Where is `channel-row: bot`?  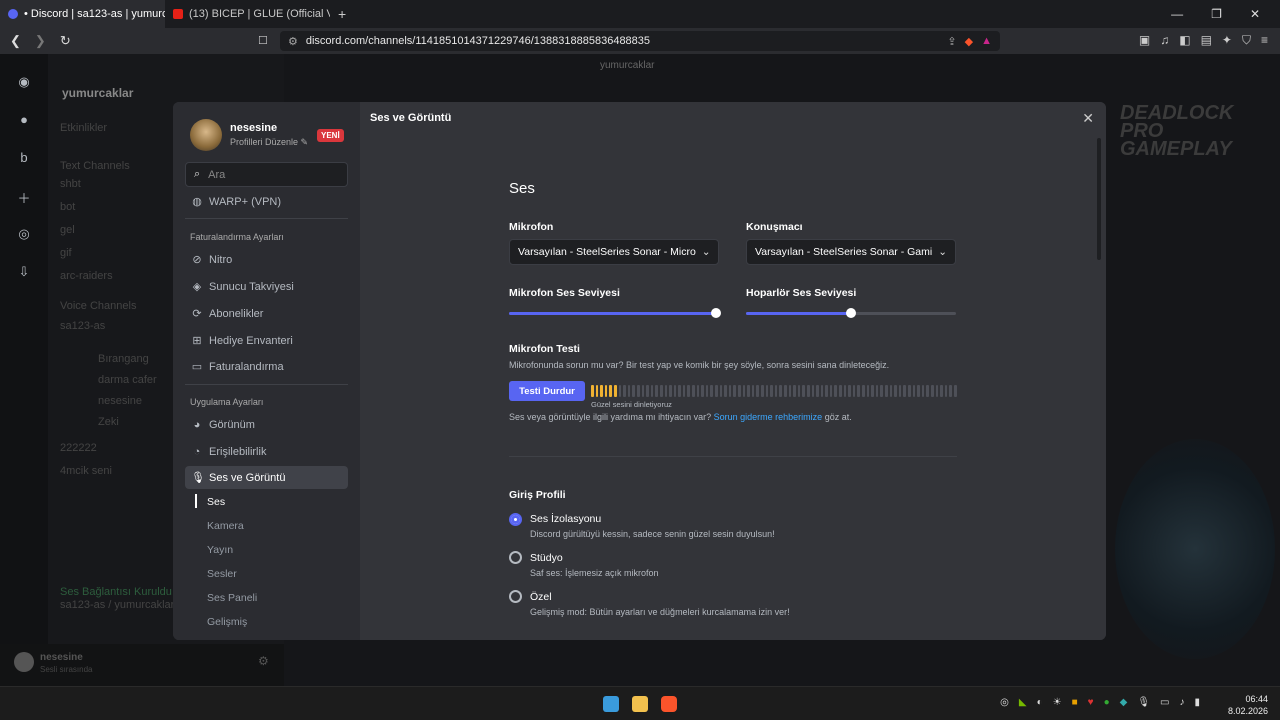
channel-row: bot is located at coordinates (67, 207).